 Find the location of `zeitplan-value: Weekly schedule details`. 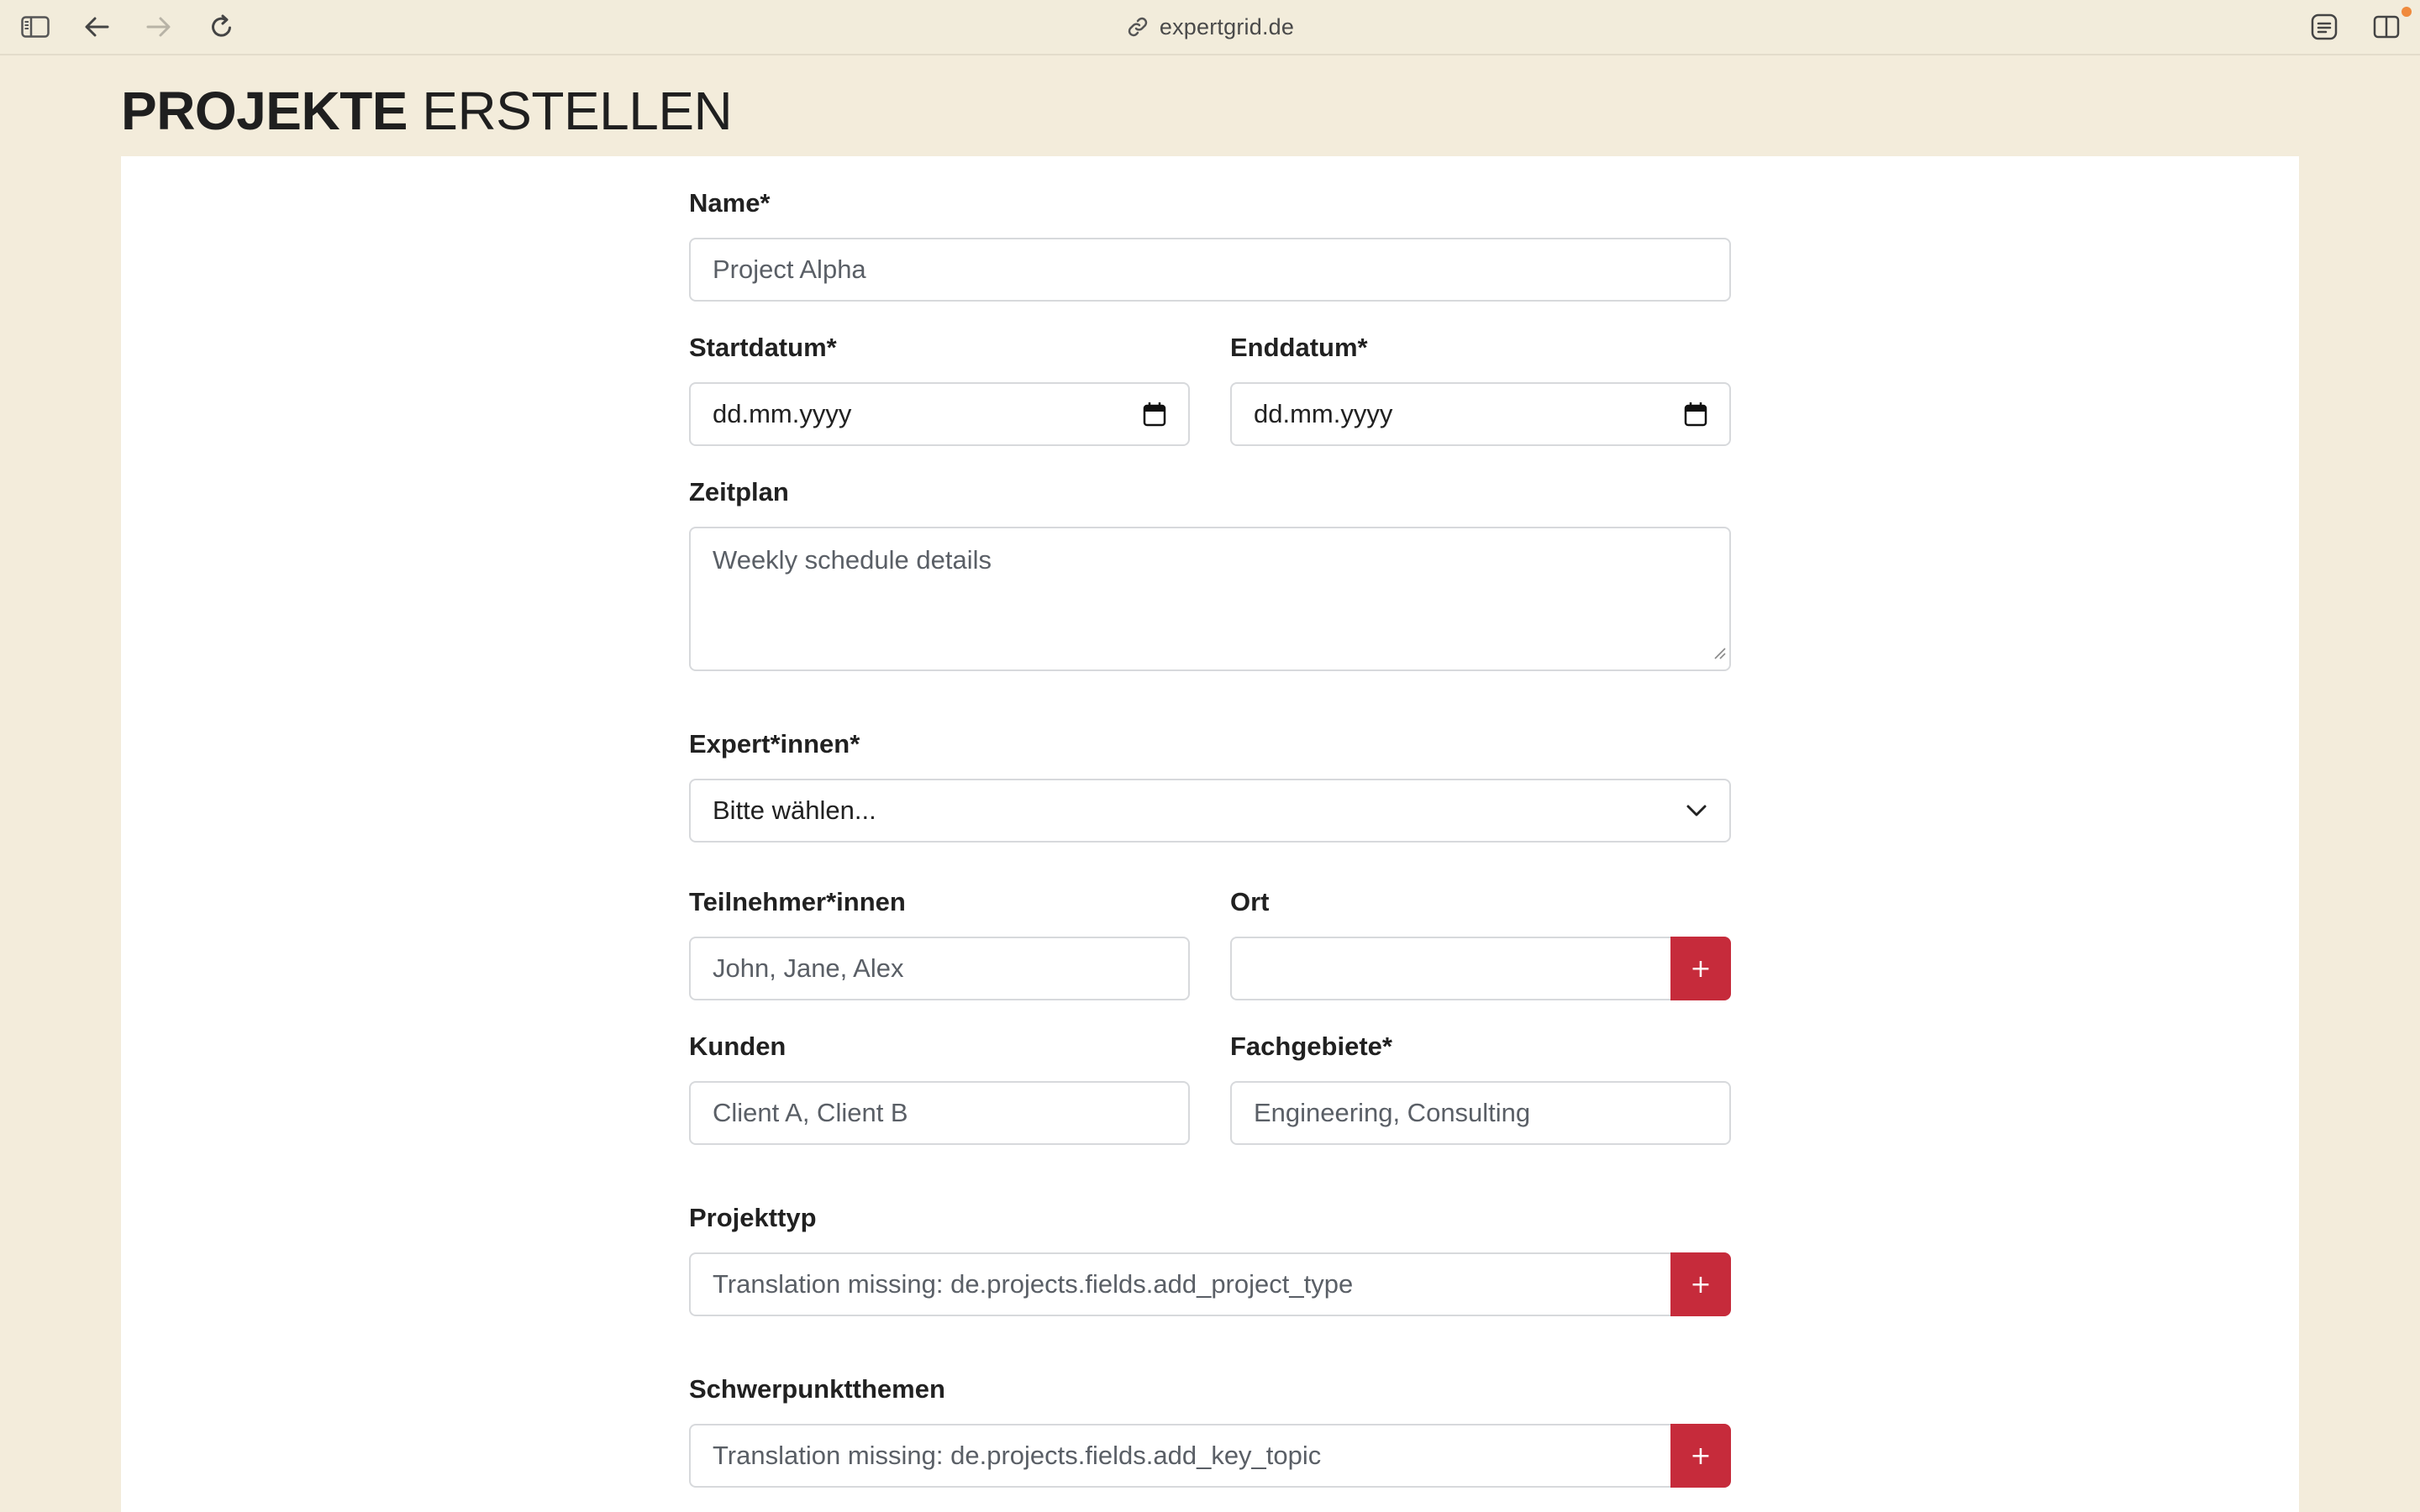

zeitplan-value: Weekly schedule details is located at coordinates (853, 560).